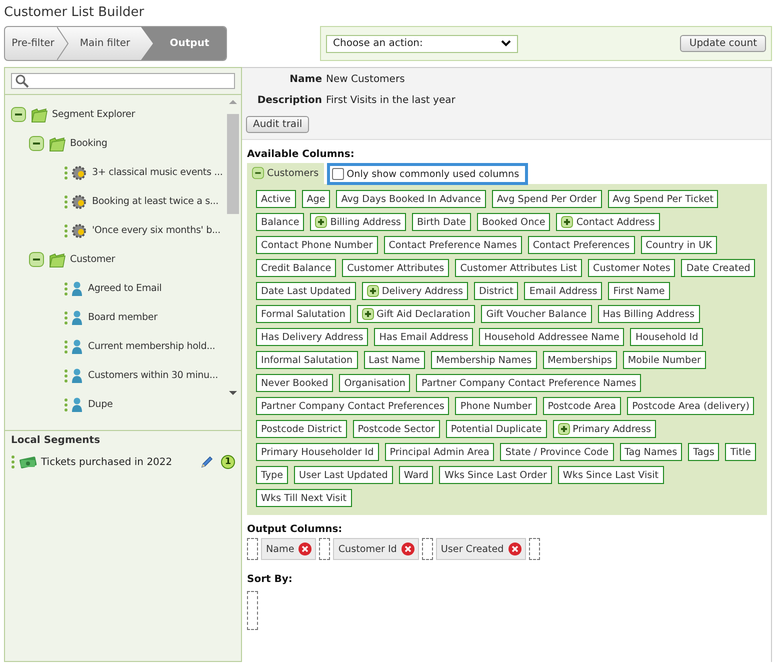 This screenshot has width=777, height=663. I want to click on column-chip: Has Billing Address, so click(649, 314).